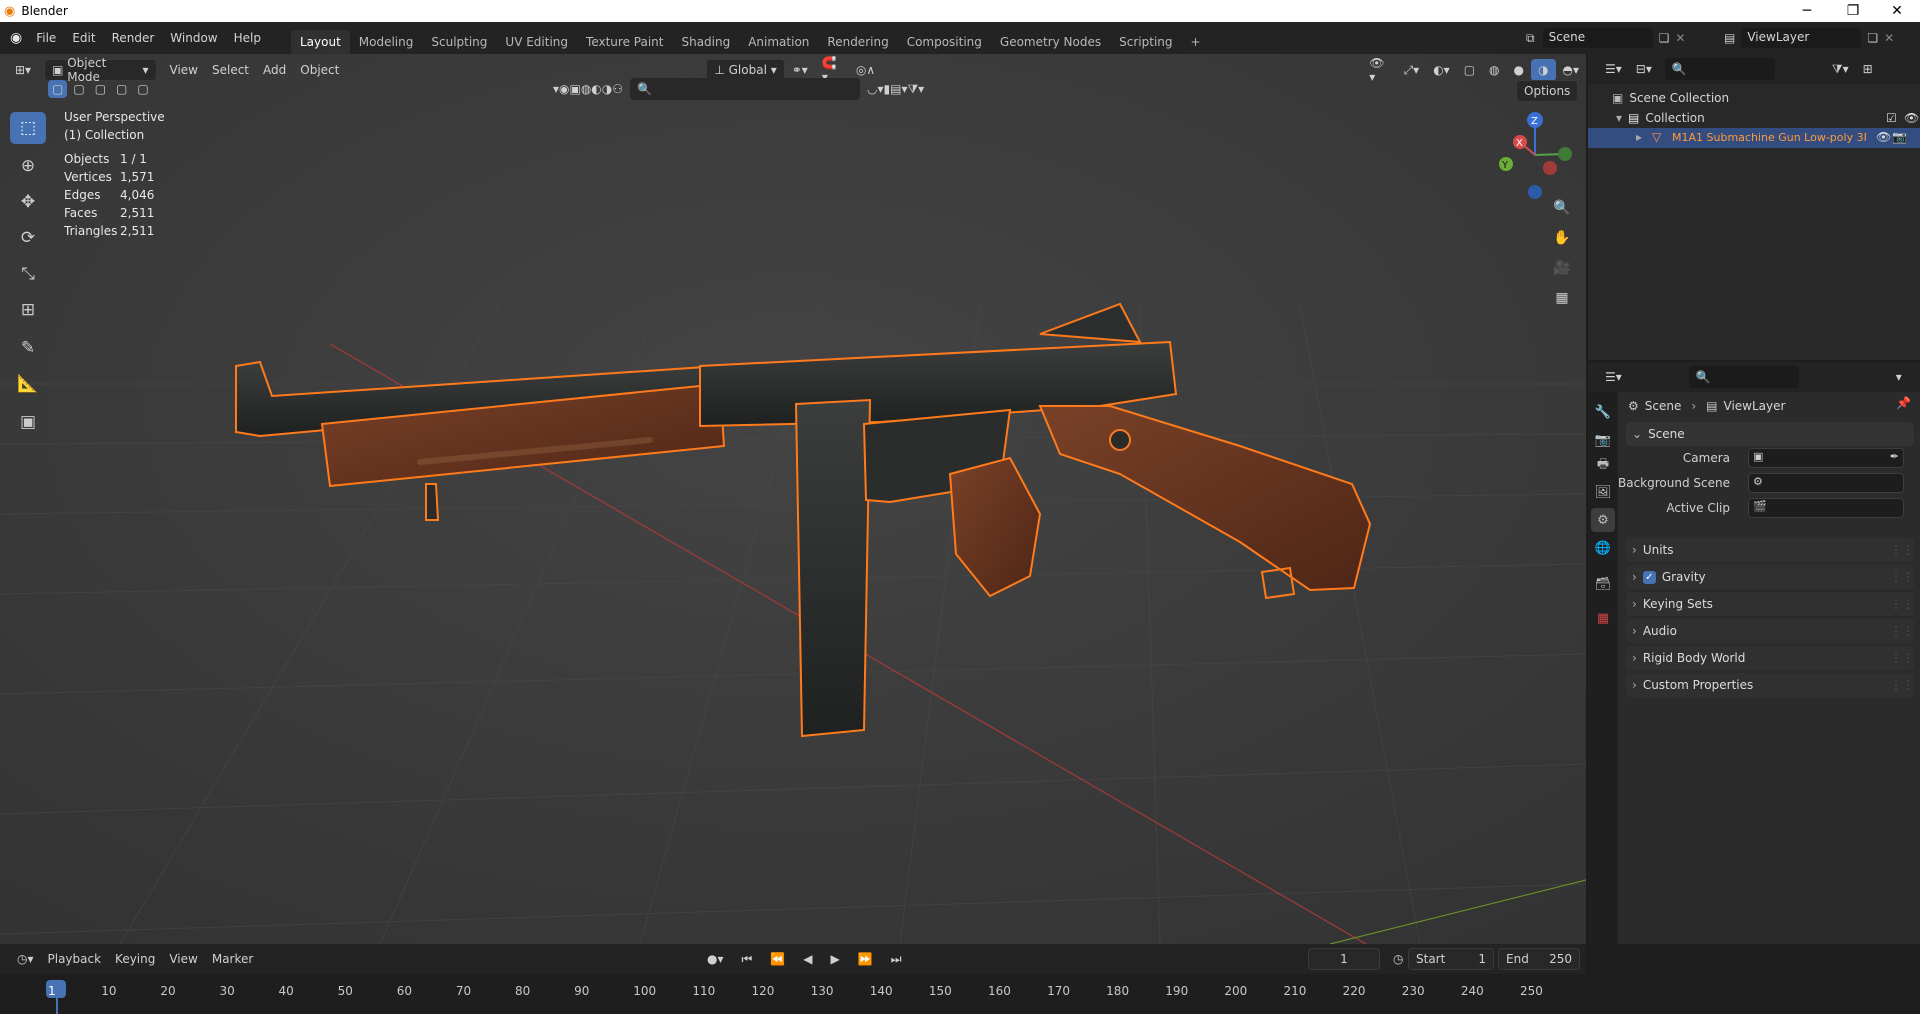 The image size is (1920, 1014). I want to click on add-cube-tool-button: ▣, so click(28, 422).